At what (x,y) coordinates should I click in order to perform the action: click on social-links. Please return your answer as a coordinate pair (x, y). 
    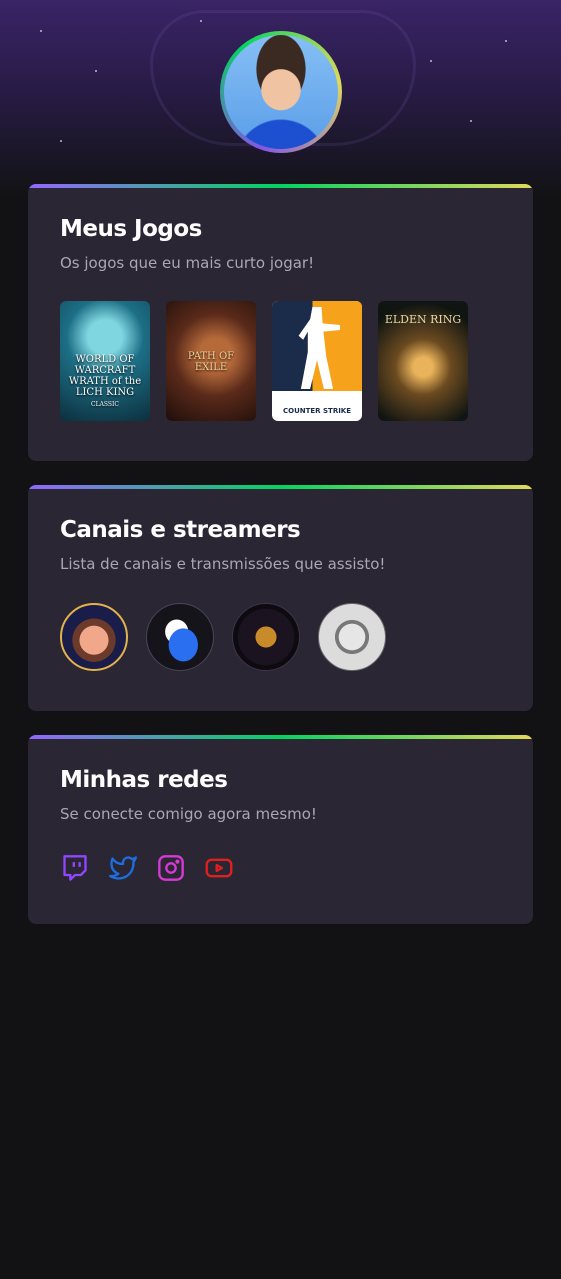
    Looking at the image, I should click on (147, 868).